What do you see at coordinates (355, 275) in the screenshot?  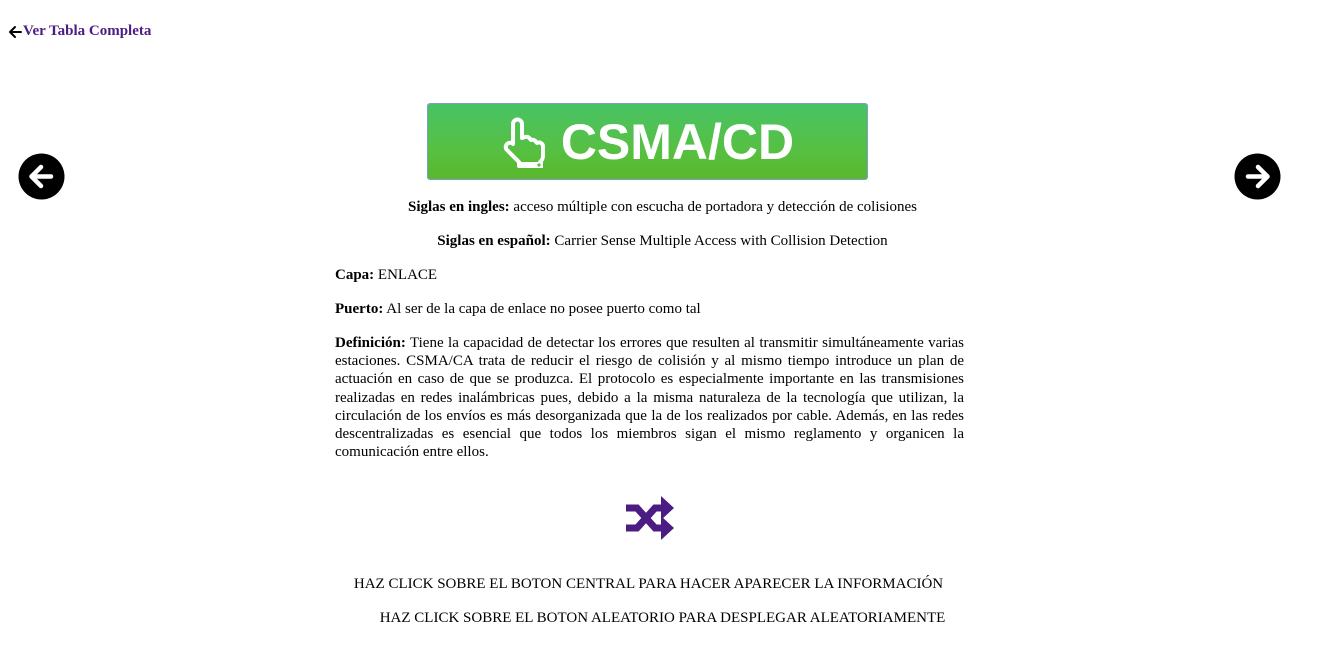 I see `capa-label: Capa:` at bounding box center [355, 275].